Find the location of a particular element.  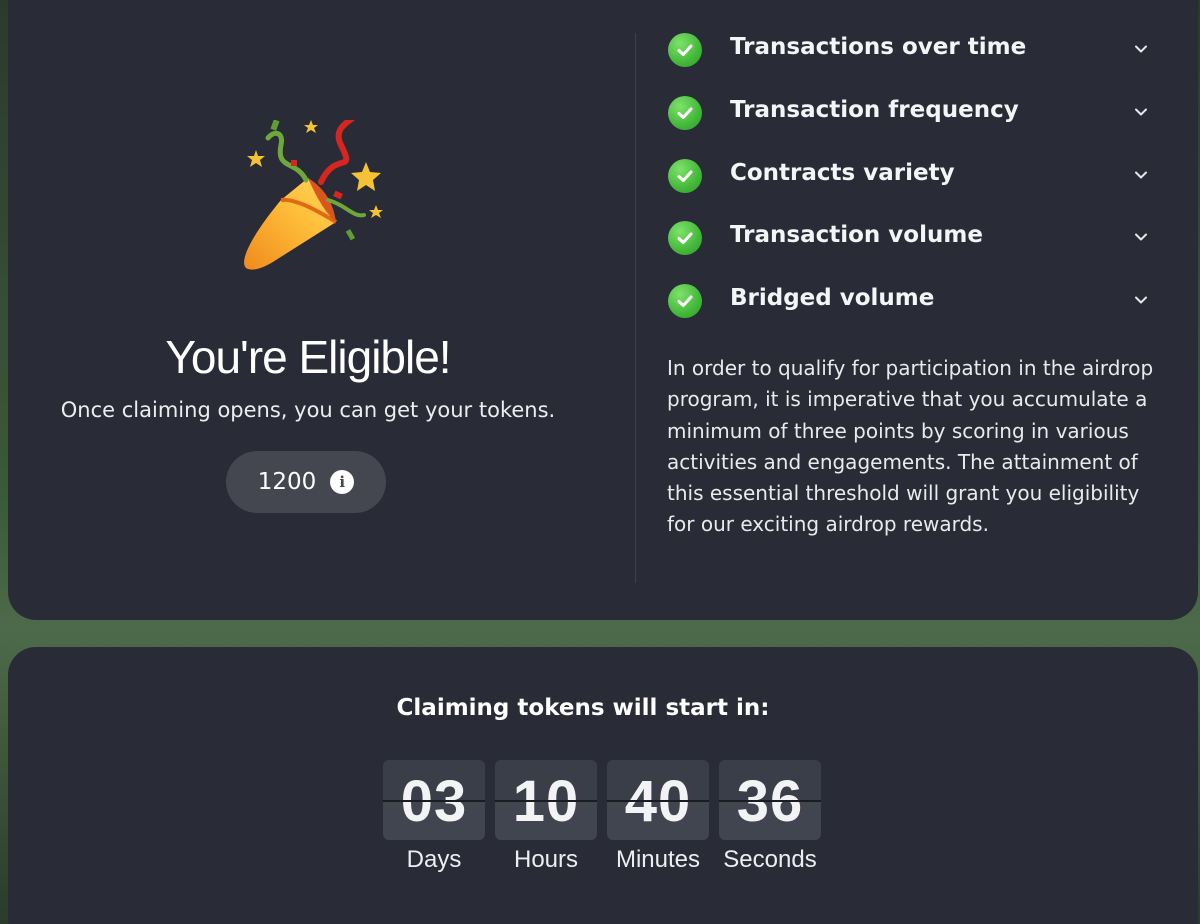

countdown-hours: 10 Hours is located at coordinates (546, 816).